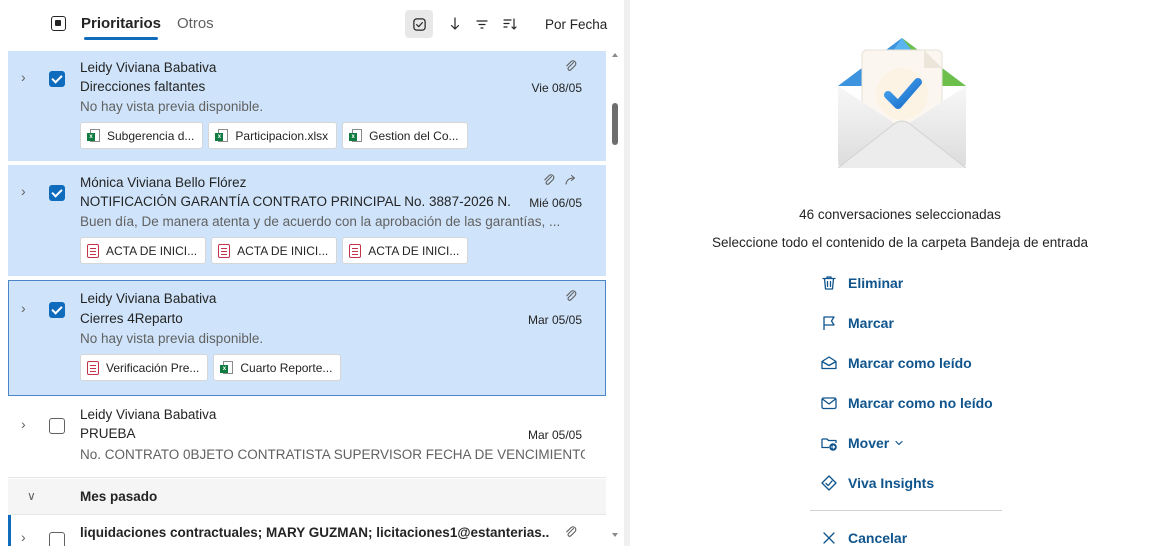 The height and width of the screenshot is (546, 1170). What do you see at coordinates (910, 363) in the screenshot?
I see `mark-read-label: Marcar como leído` at bounding box center [910, 363].